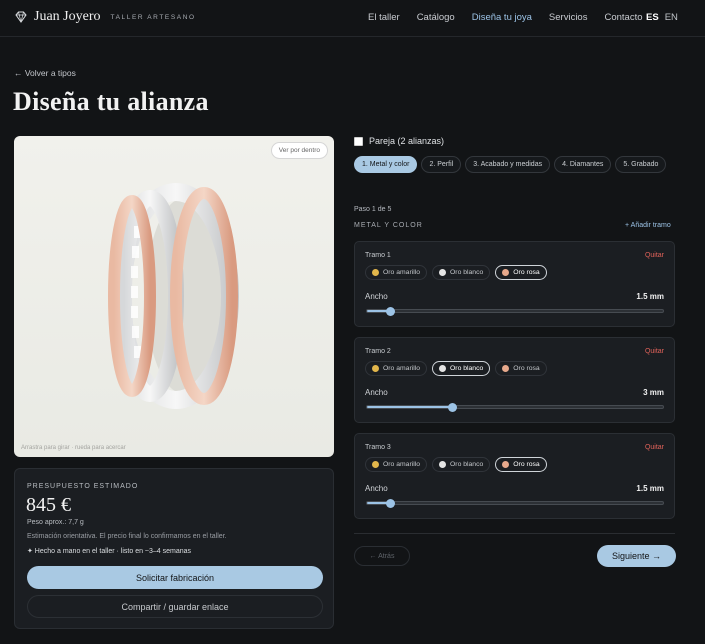 This screenshot has width=705, height=644. I want to click on nav-item-disena: Diseña tu joya, so click(502, 17).